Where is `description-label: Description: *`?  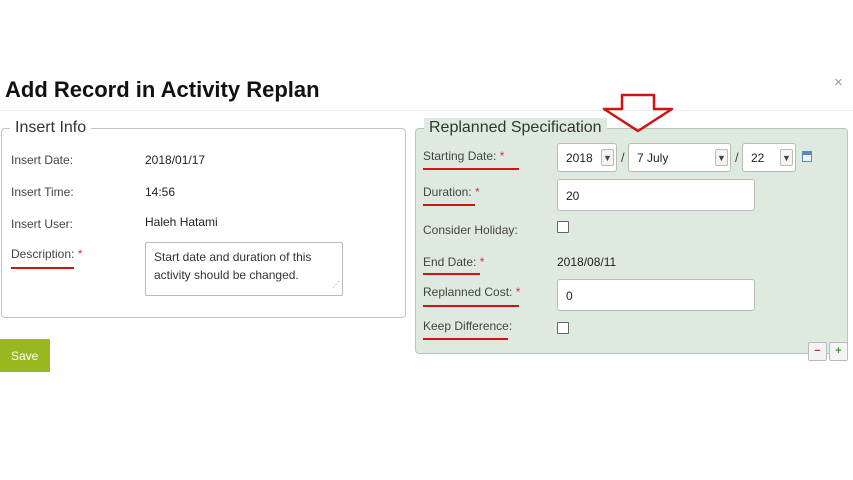 description-label: Description: * is located at coordinates (46, 254).